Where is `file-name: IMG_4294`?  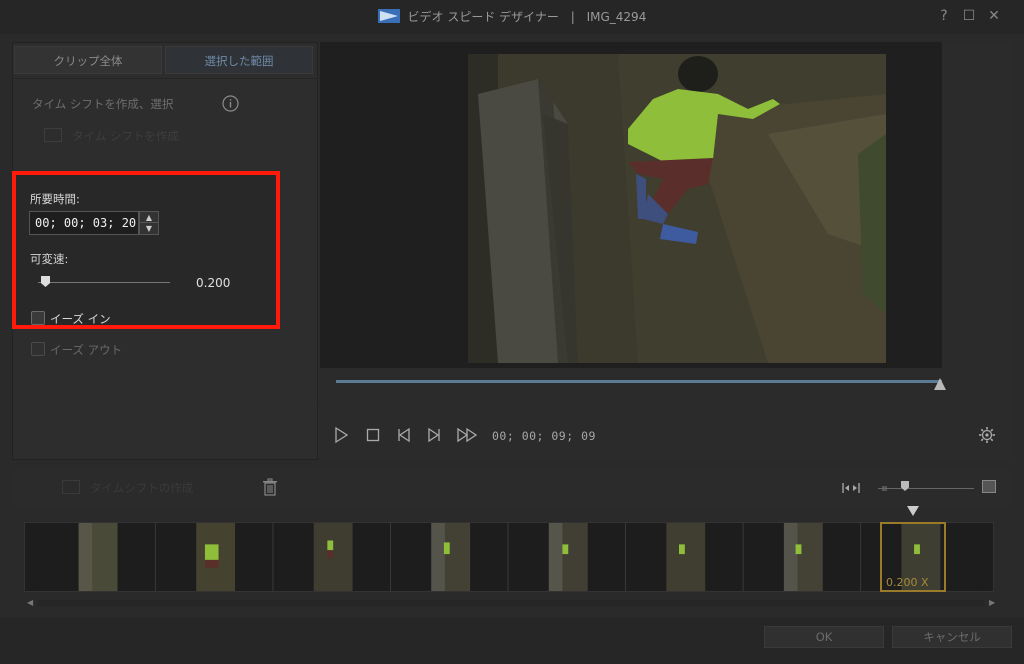 file-name: IMG_4294 is located at coordinates (616, 17).